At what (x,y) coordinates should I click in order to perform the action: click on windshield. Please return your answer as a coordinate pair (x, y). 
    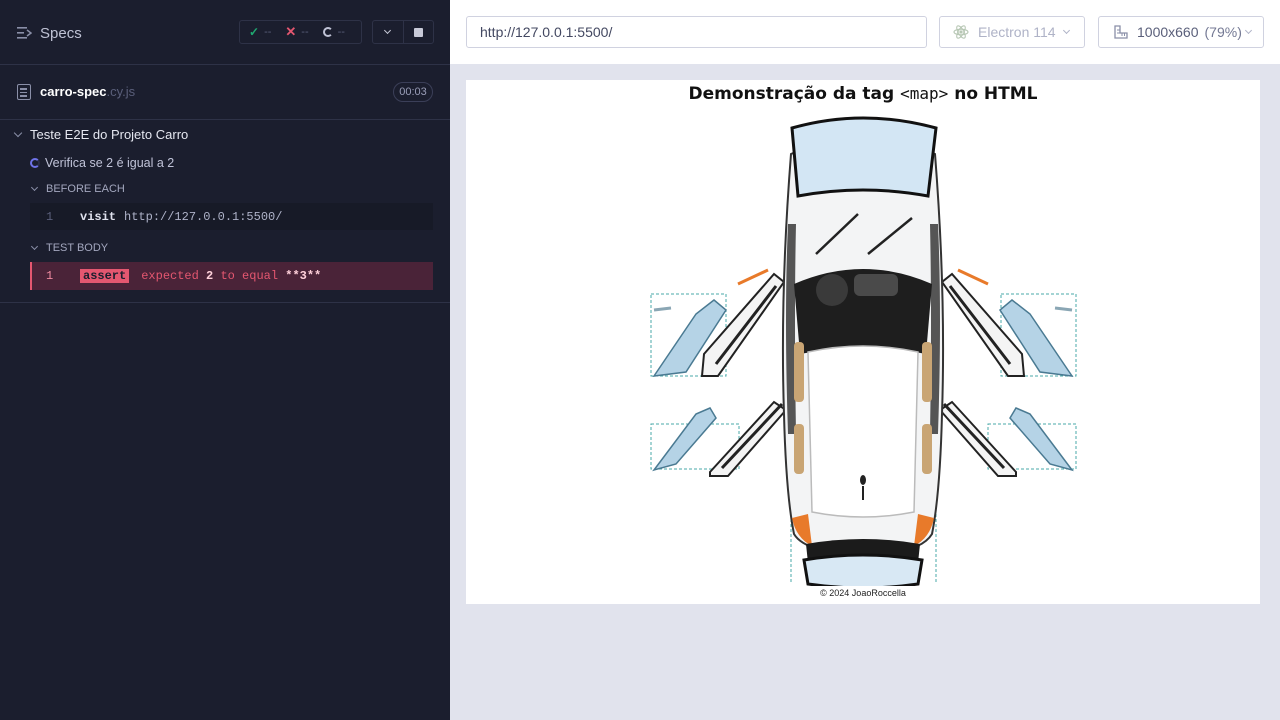
    Looking at the image, I should click on (864, 157).